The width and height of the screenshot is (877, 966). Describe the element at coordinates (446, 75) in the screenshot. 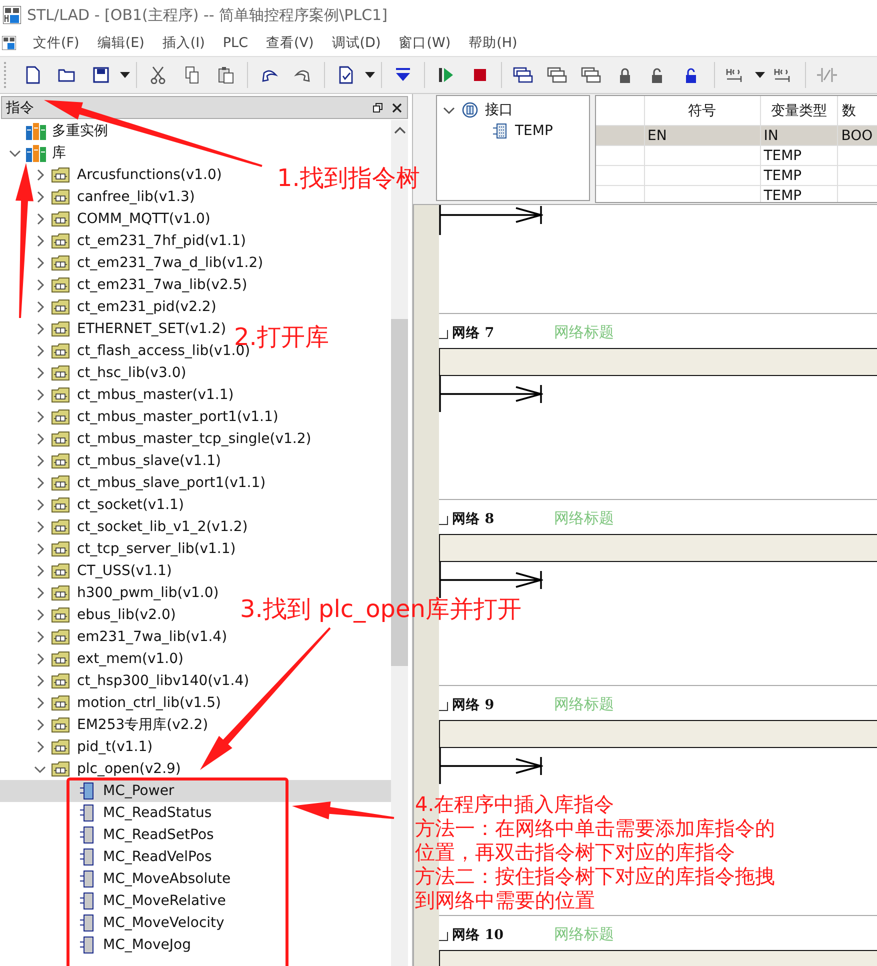

I see `run-icon` at that location.